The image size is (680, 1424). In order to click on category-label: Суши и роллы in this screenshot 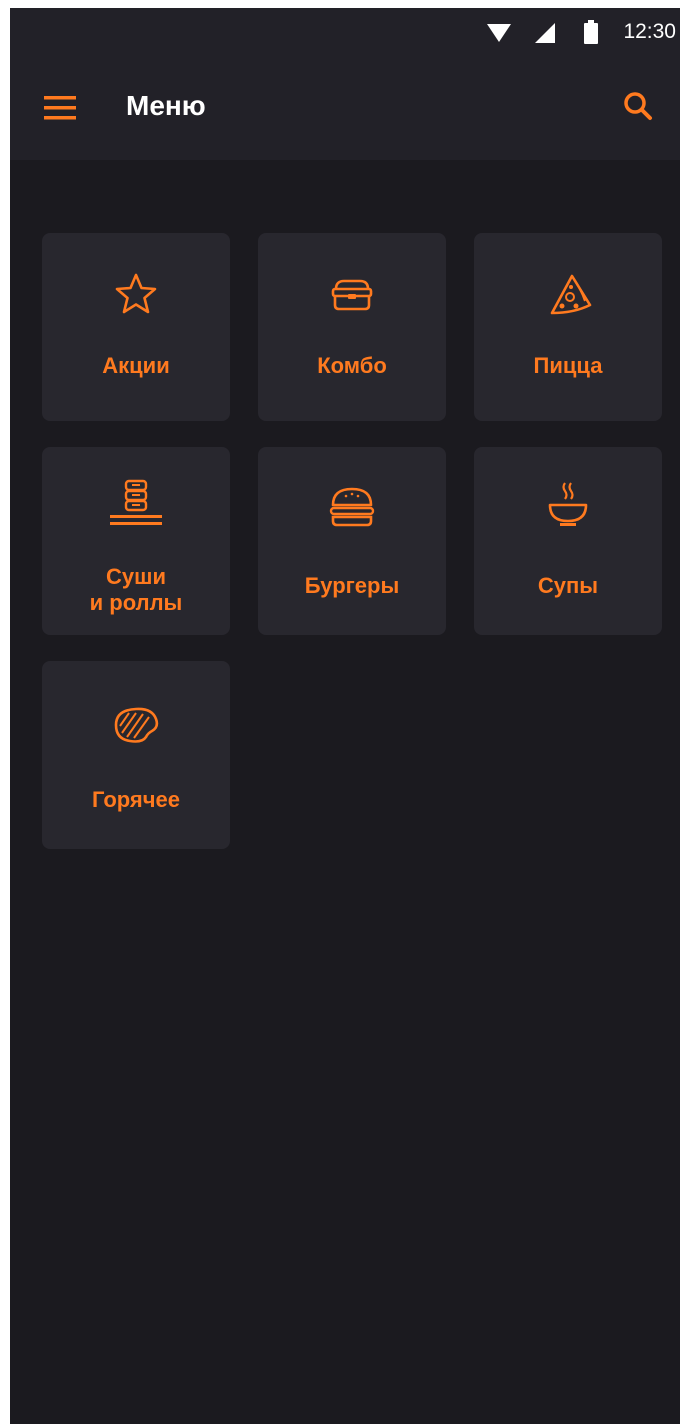, I will do `click(136, 589)`.